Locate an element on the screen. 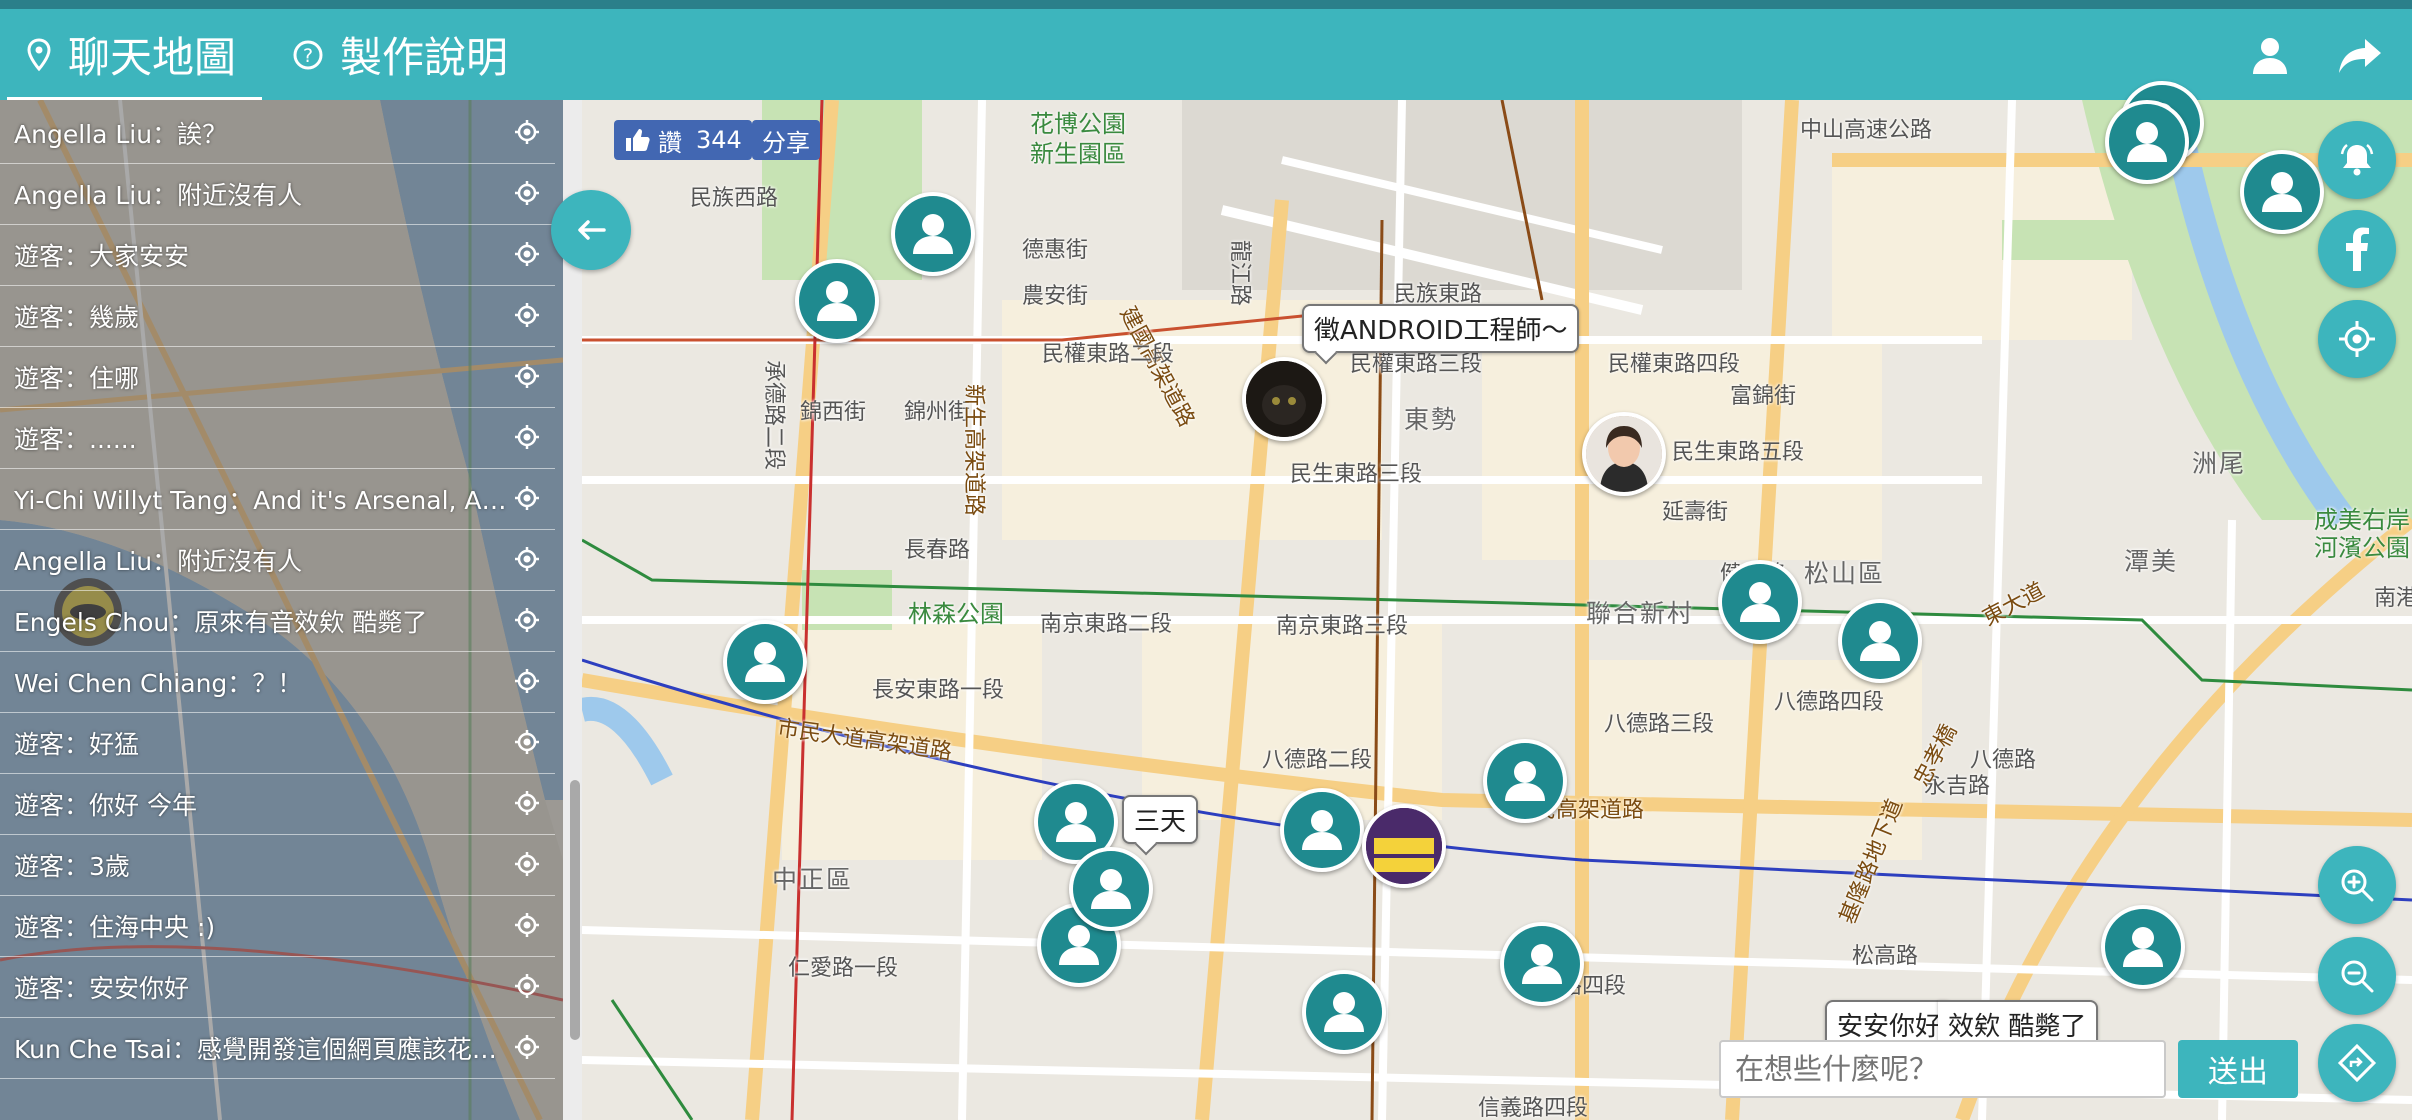 This screenshot has height=1120, width=2412. tab-chat-map: 聊天地圖 is located at coordinates (131, 54).